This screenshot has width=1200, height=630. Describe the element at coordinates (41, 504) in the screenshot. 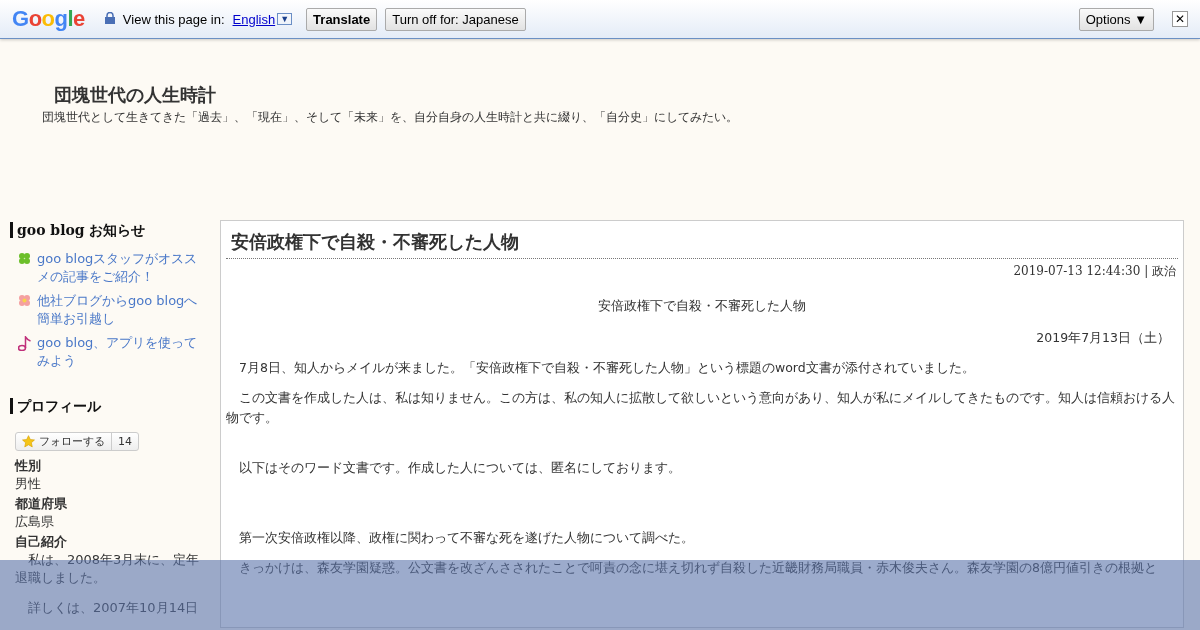

I see `field-label: 都道府県` at that location.